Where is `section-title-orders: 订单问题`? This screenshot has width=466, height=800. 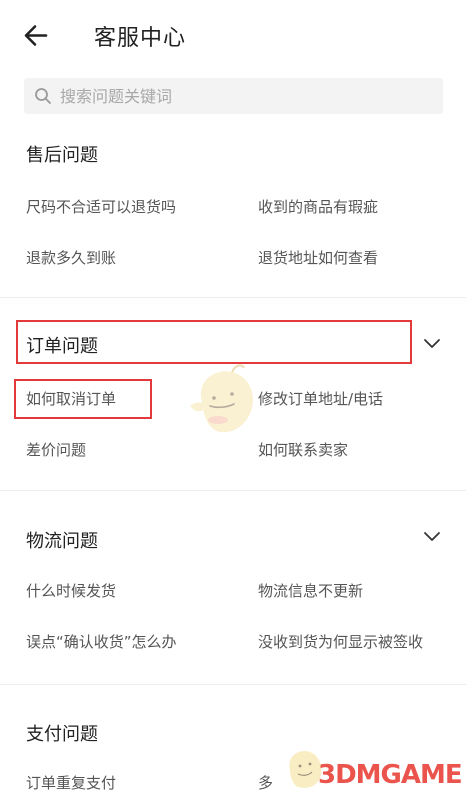 section-title-orders: 订单问题 is located at coordinates (62, 345).